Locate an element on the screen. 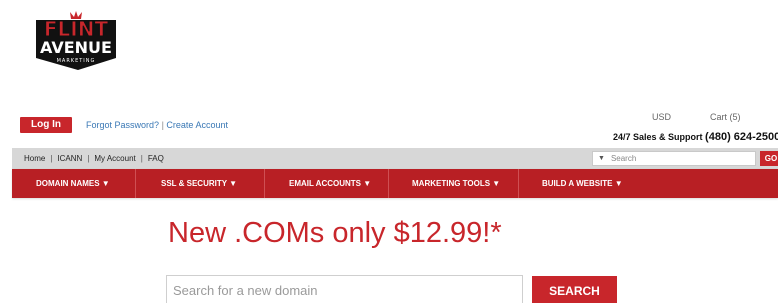  create-account-link: Create Account is located at coordinates (197, 125).